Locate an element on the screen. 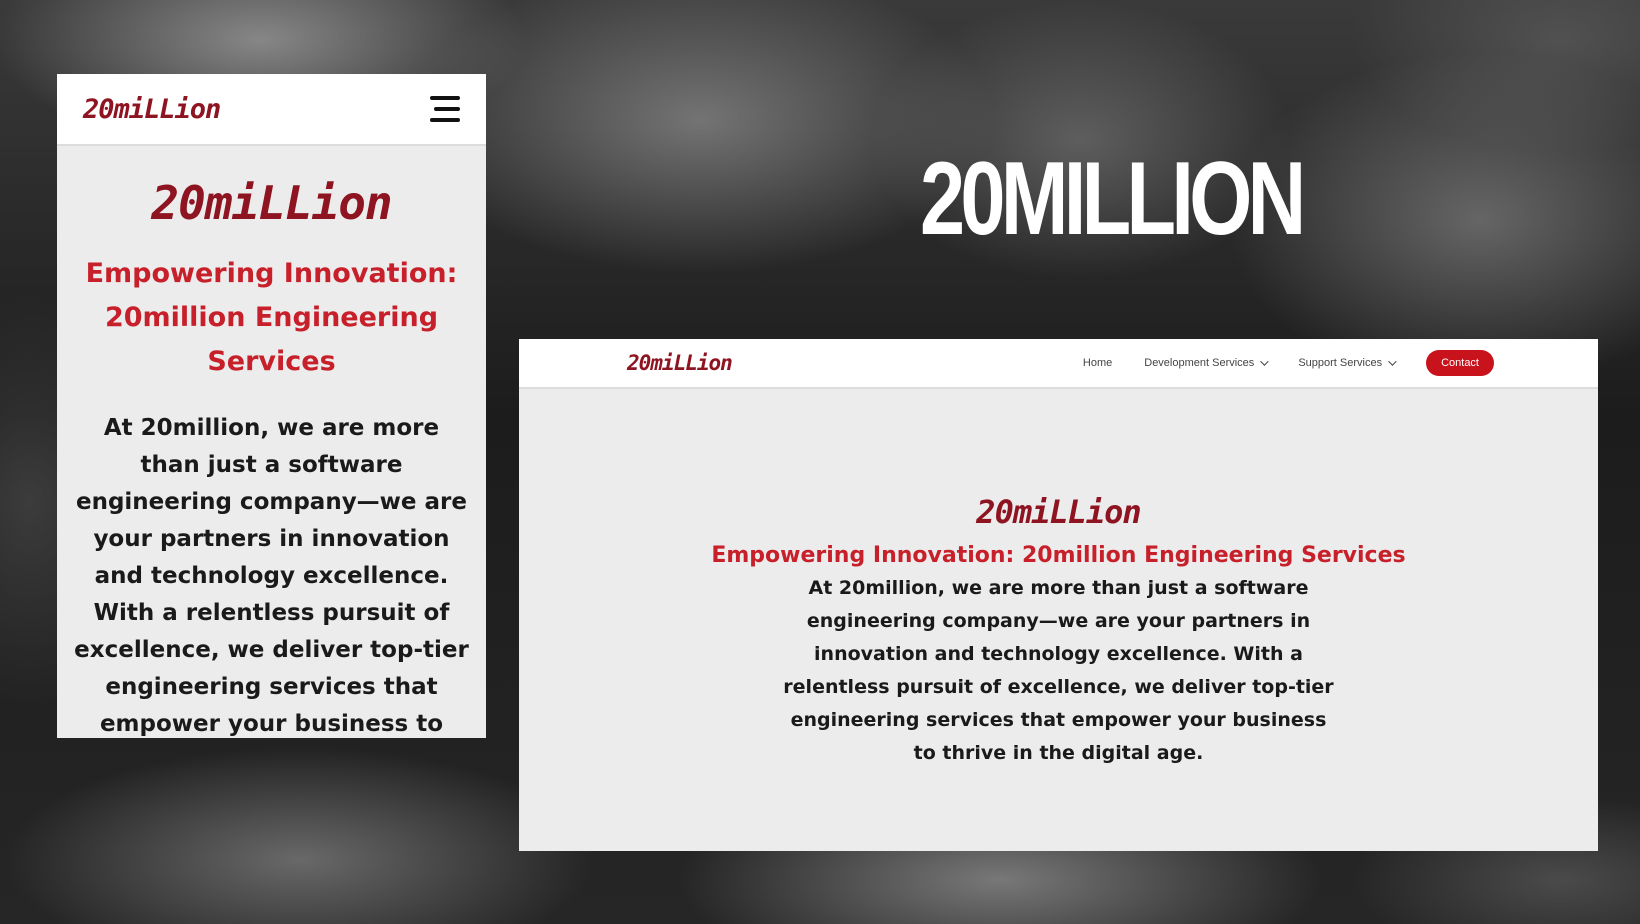 The image size is (1640, 924). desktop-nav-logo: 20miLLion is located at coordinates (680, 363).